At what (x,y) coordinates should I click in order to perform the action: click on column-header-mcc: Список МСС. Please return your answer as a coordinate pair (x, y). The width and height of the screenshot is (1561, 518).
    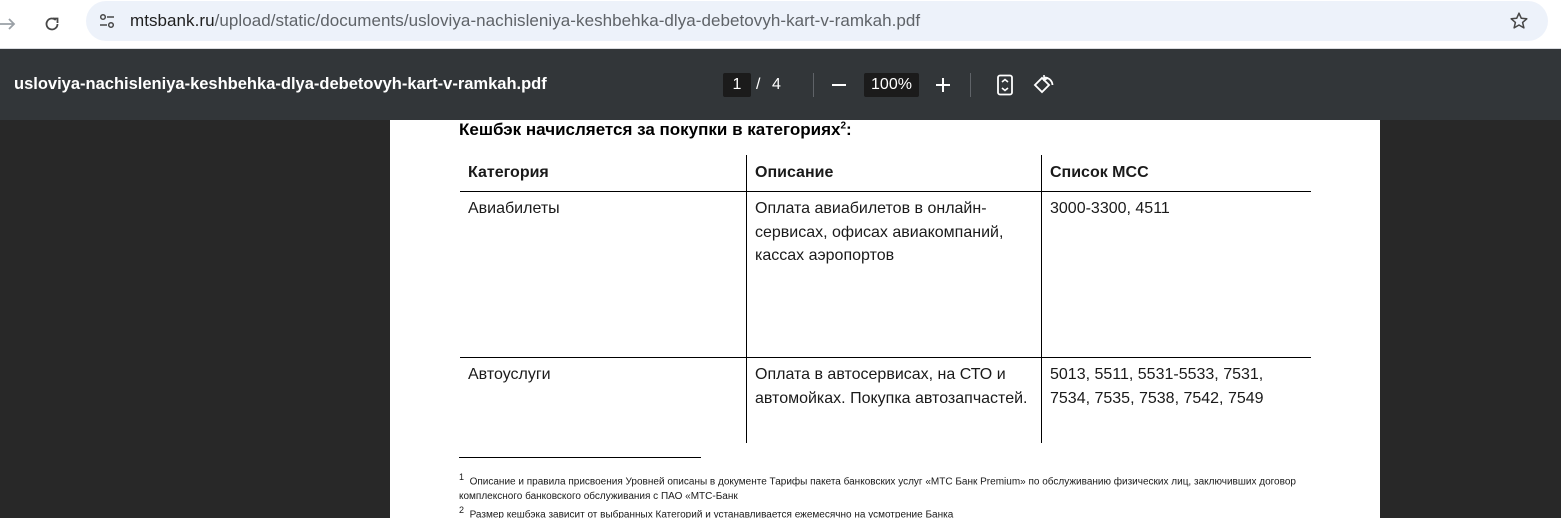
    Looking at the image, I should click on (1176, 173).